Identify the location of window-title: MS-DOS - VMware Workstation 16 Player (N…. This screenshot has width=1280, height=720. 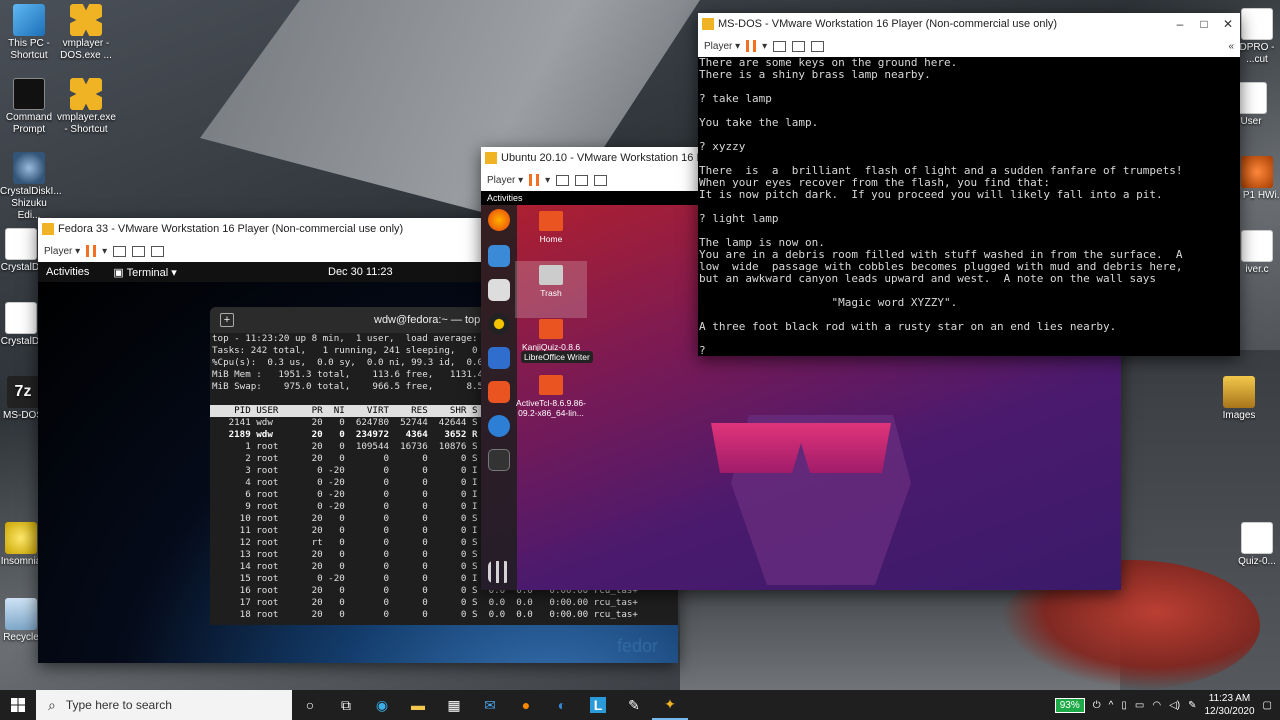
(888, 24).